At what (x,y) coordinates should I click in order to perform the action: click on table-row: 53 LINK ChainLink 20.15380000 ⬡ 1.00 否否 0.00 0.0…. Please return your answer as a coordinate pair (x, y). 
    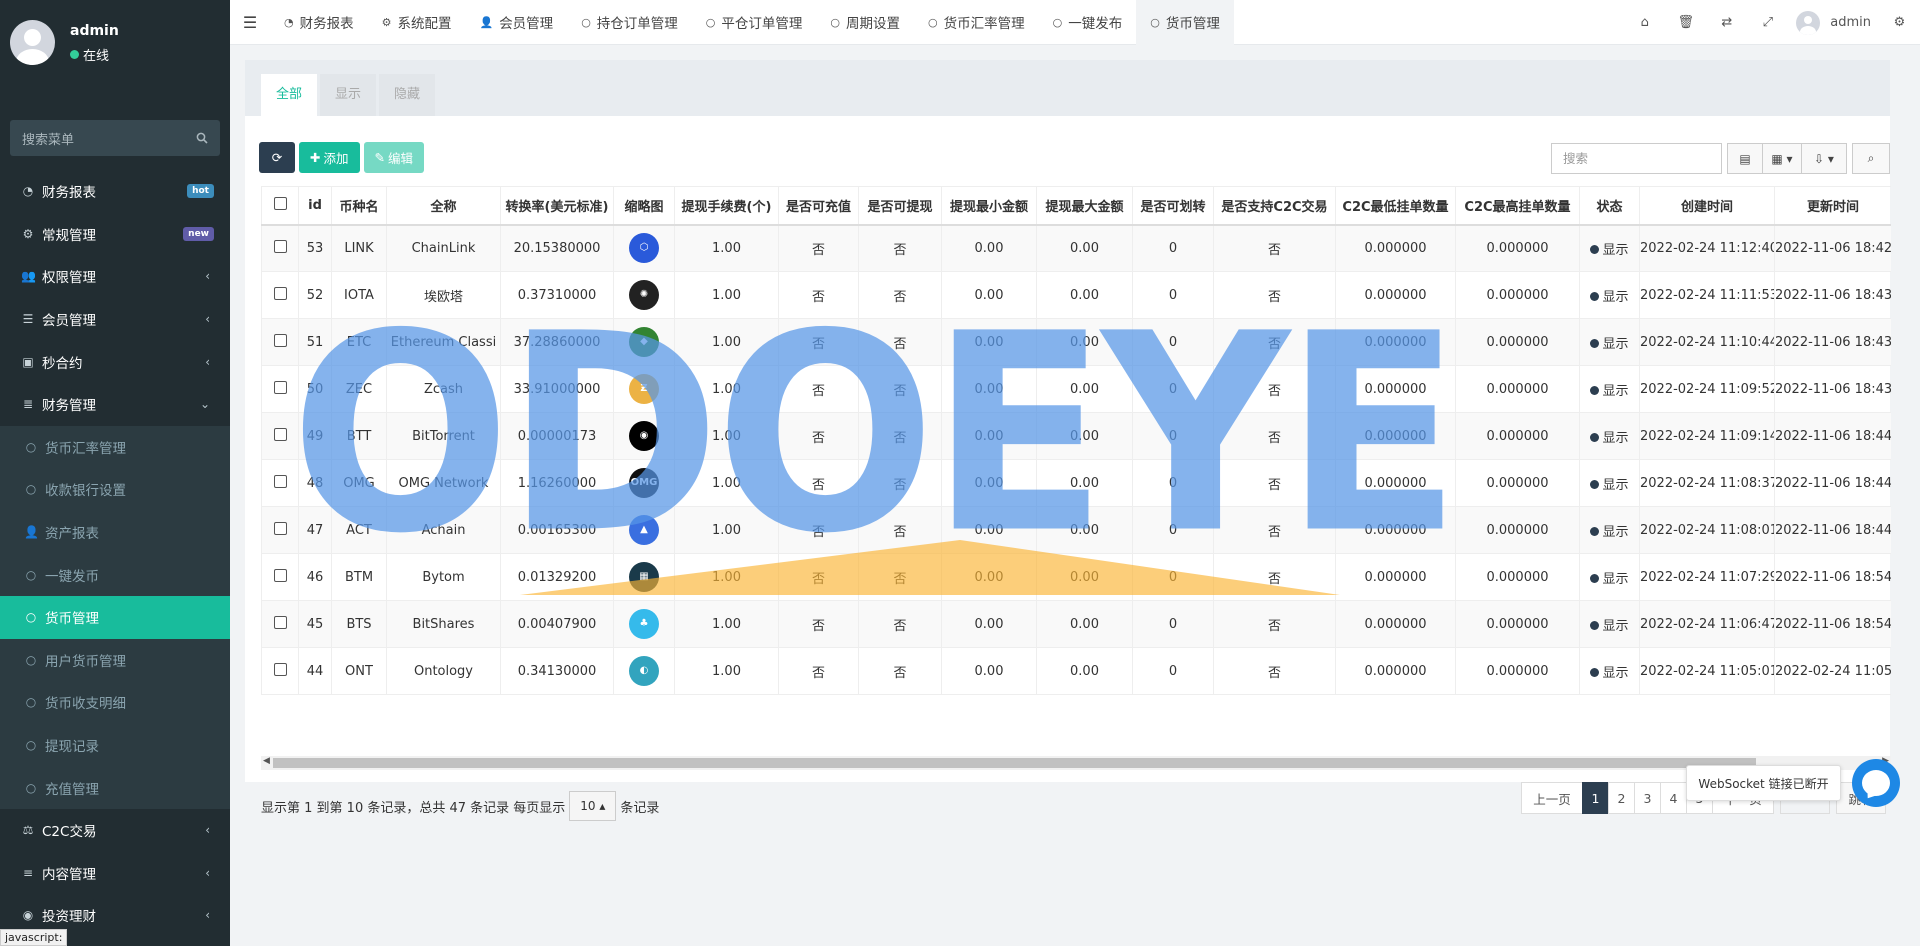
    Looking at the image, I should click on (1076, 248).